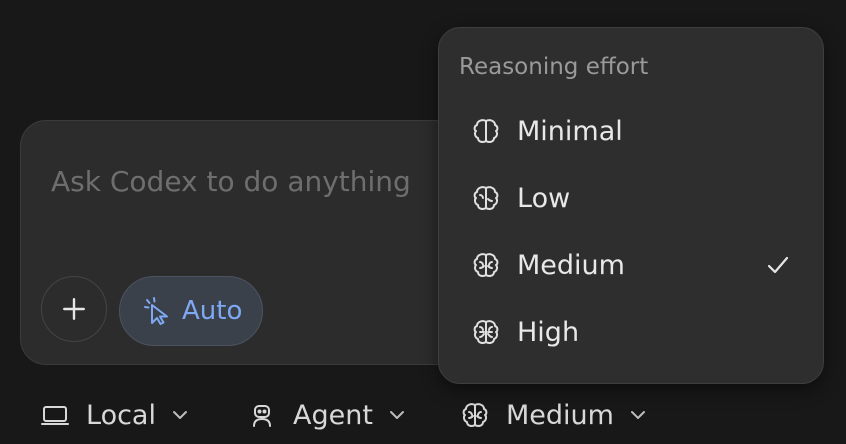 The image size is (846, 444). What do you see at coordinates (554, 67) in the screenshot?
I see `menu-title: Reasoning effort` at bounding box center [554, 67].